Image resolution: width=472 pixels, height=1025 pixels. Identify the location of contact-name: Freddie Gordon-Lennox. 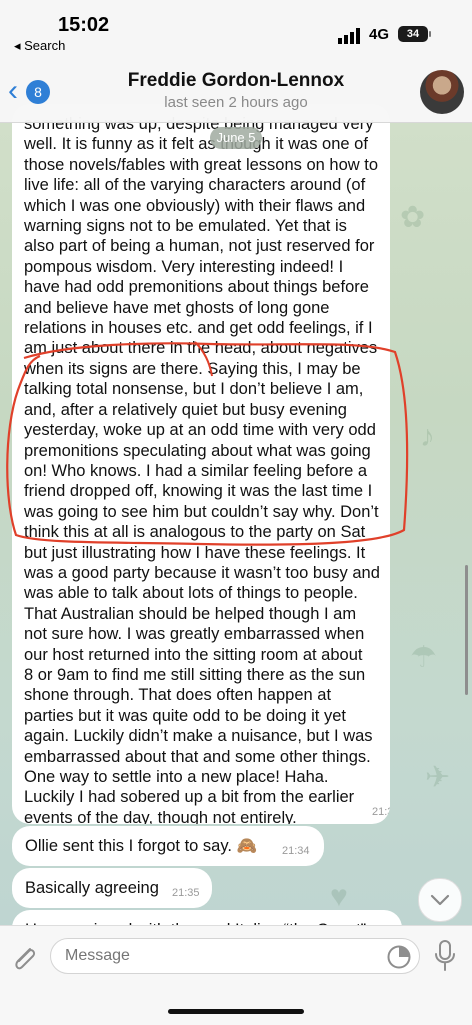
(236, 81).